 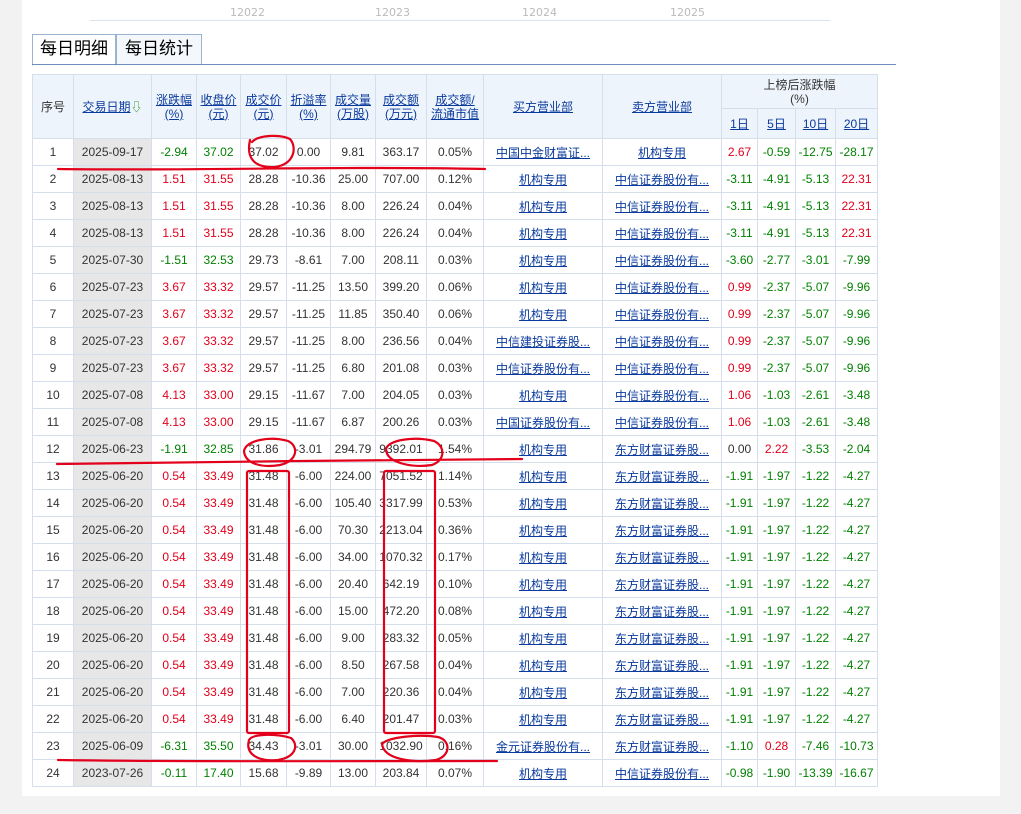 I want to click on sort-volume-link: 成交量, so click(x=353, y=100).